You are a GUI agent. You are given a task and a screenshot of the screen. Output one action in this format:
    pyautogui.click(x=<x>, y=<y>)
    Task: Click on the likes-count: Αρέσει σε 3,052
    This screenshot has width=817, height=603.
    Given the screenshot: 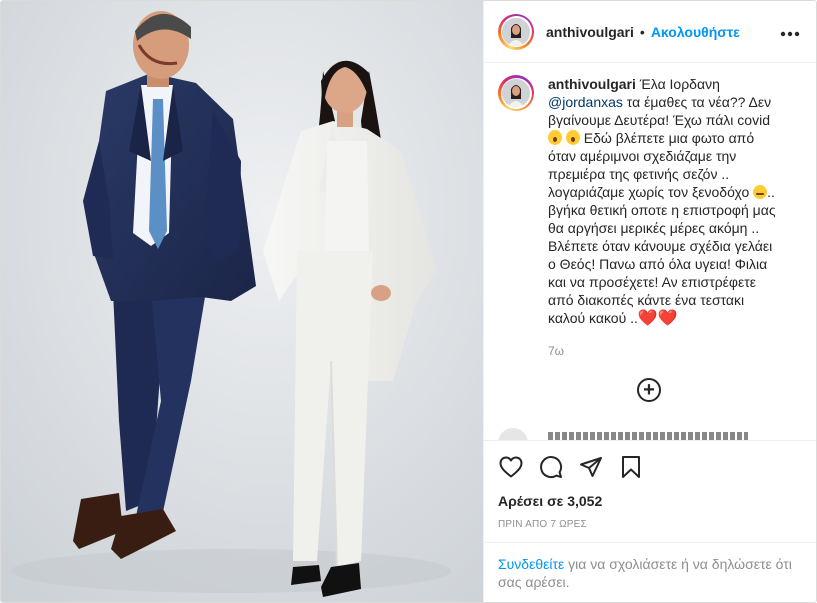 What is the action you would take?
    pyautogui.click(x=649, y=501)
    